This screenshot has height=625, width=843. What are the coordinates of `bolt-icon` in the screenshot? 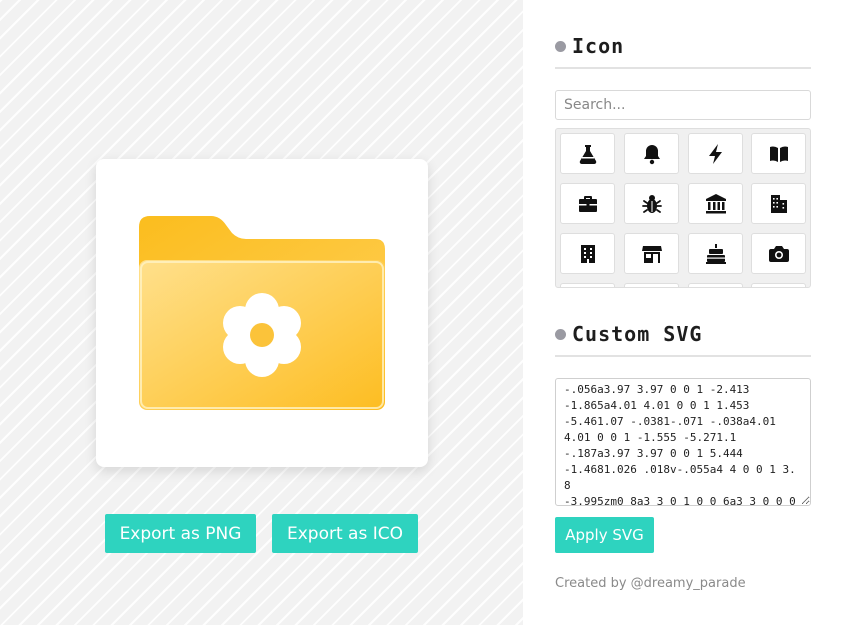 It's located at (715, 153).